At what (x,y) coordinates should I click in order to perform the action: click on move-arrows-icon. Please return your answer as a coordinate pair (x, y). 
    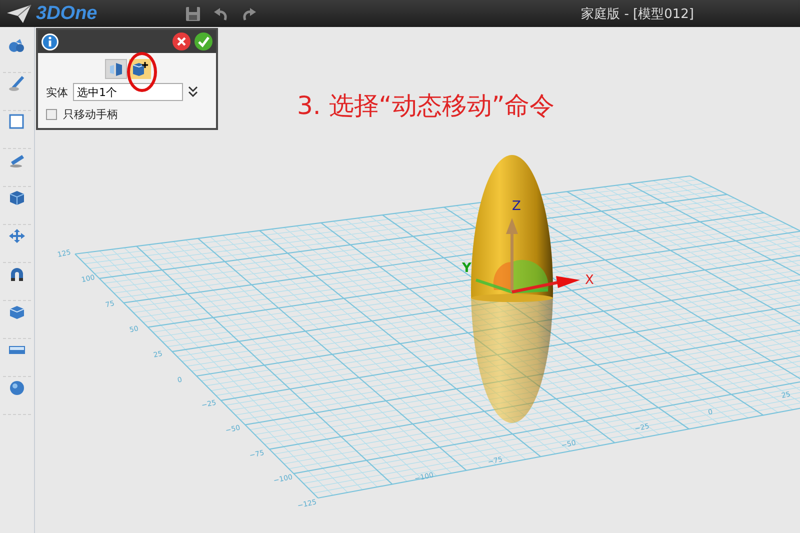
    Looking at the image, I should click on (17, 236).